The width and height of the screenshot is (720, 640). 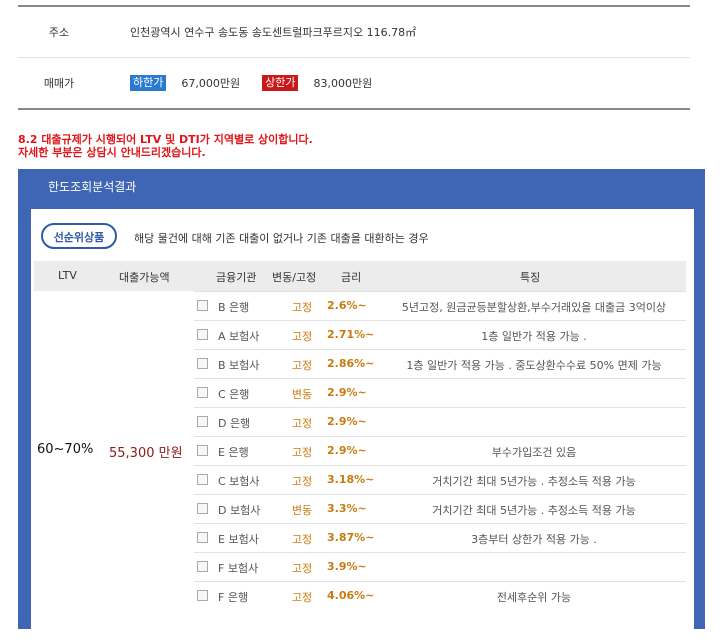 I want to click on table-row: A 보험사 고정 2.71%~ 1층 일반가 적용 가능 ., so click(x=440, y=335).